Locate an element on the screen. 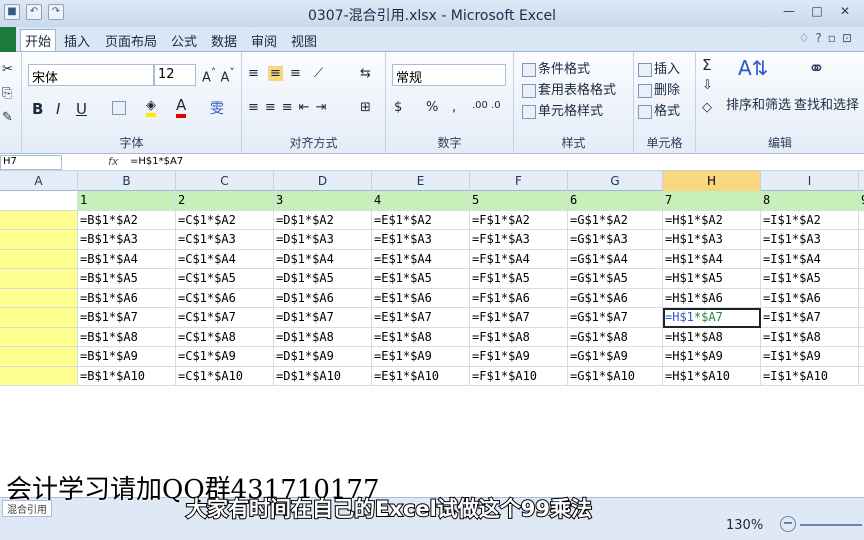 This screenshot has height=540, width=864. cell: =I$1*$A3 is located at coordinates (810, 240).